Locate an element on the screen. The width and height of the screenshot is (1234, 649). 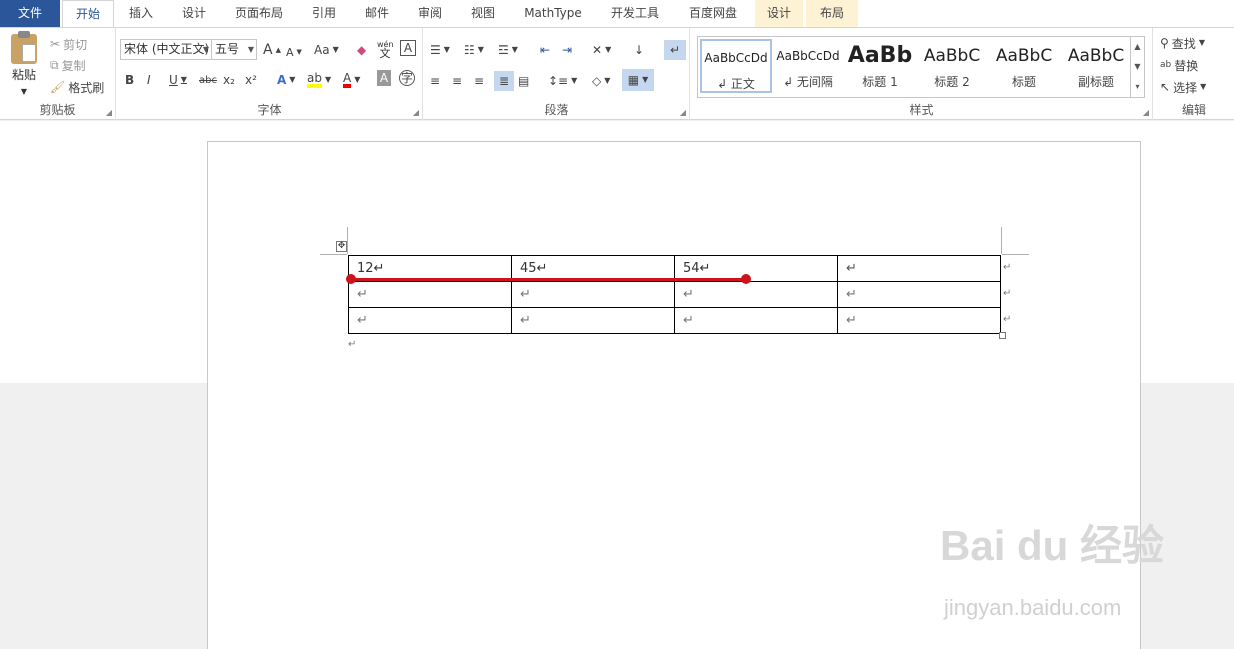
brush-icon: 🖌 is located at coordinates (58, 87).